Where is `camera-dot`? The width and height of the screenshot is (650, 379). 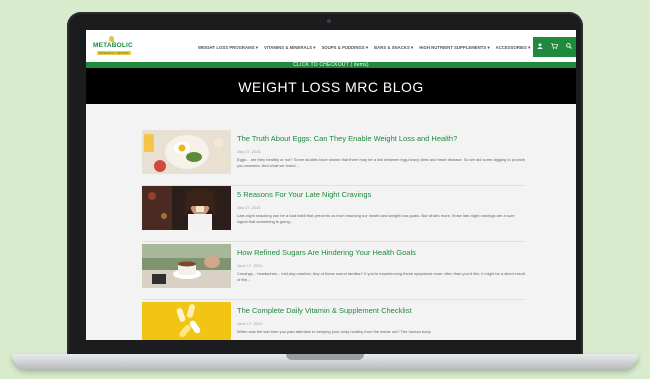 camera-dot is located at coordinates (329, 21).